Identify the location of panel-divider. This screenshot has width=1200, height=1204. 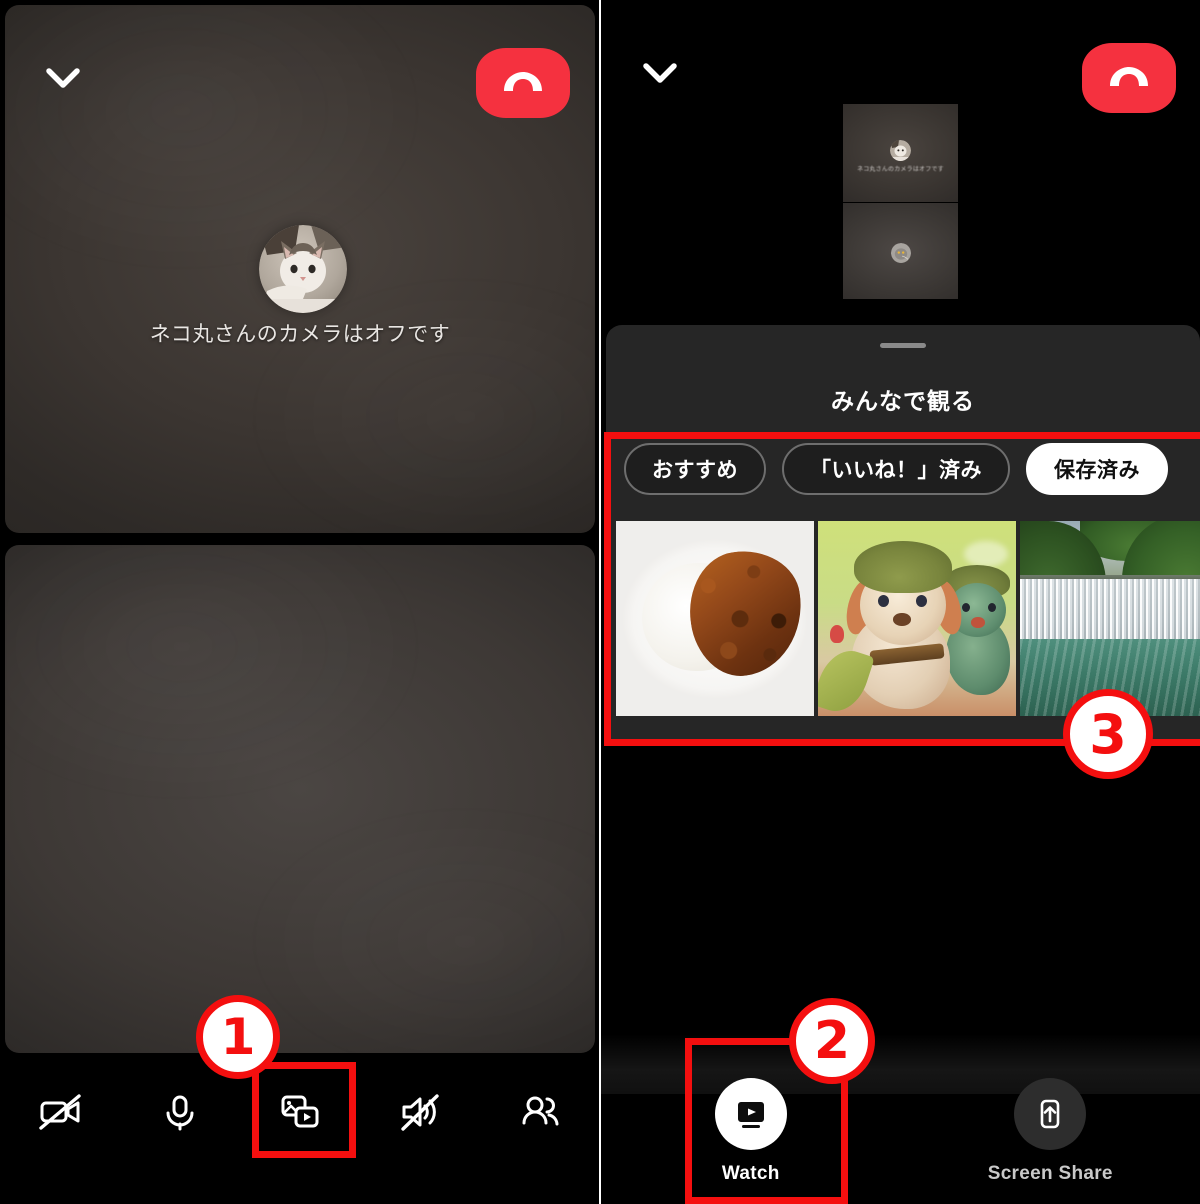
(600, 602).